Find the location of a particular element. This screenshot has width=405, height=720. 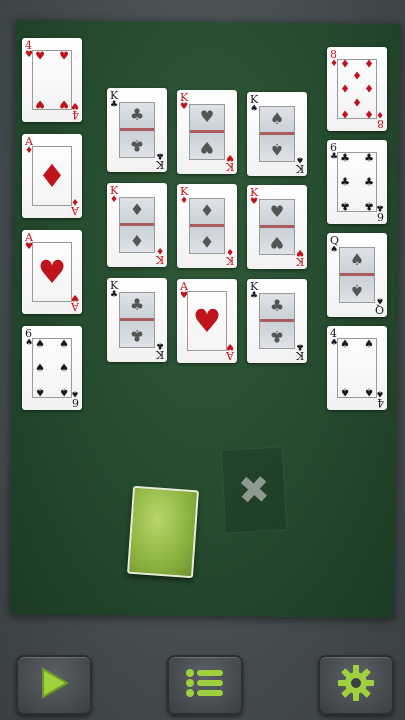

card-mid-2: K ♥ K ♥ ♥ ♥ is located at coordinates (207, 132).